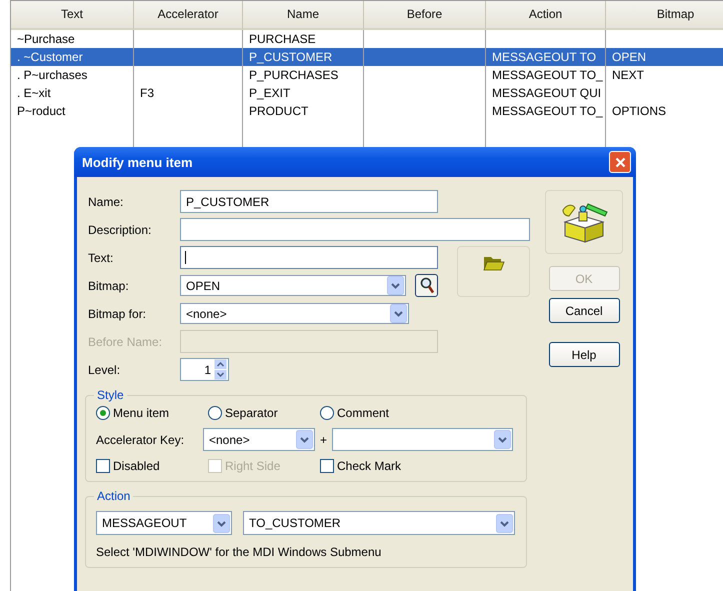 This screenshot has height=591, width=723. I want to click on folder-icon, so click(493, 263).